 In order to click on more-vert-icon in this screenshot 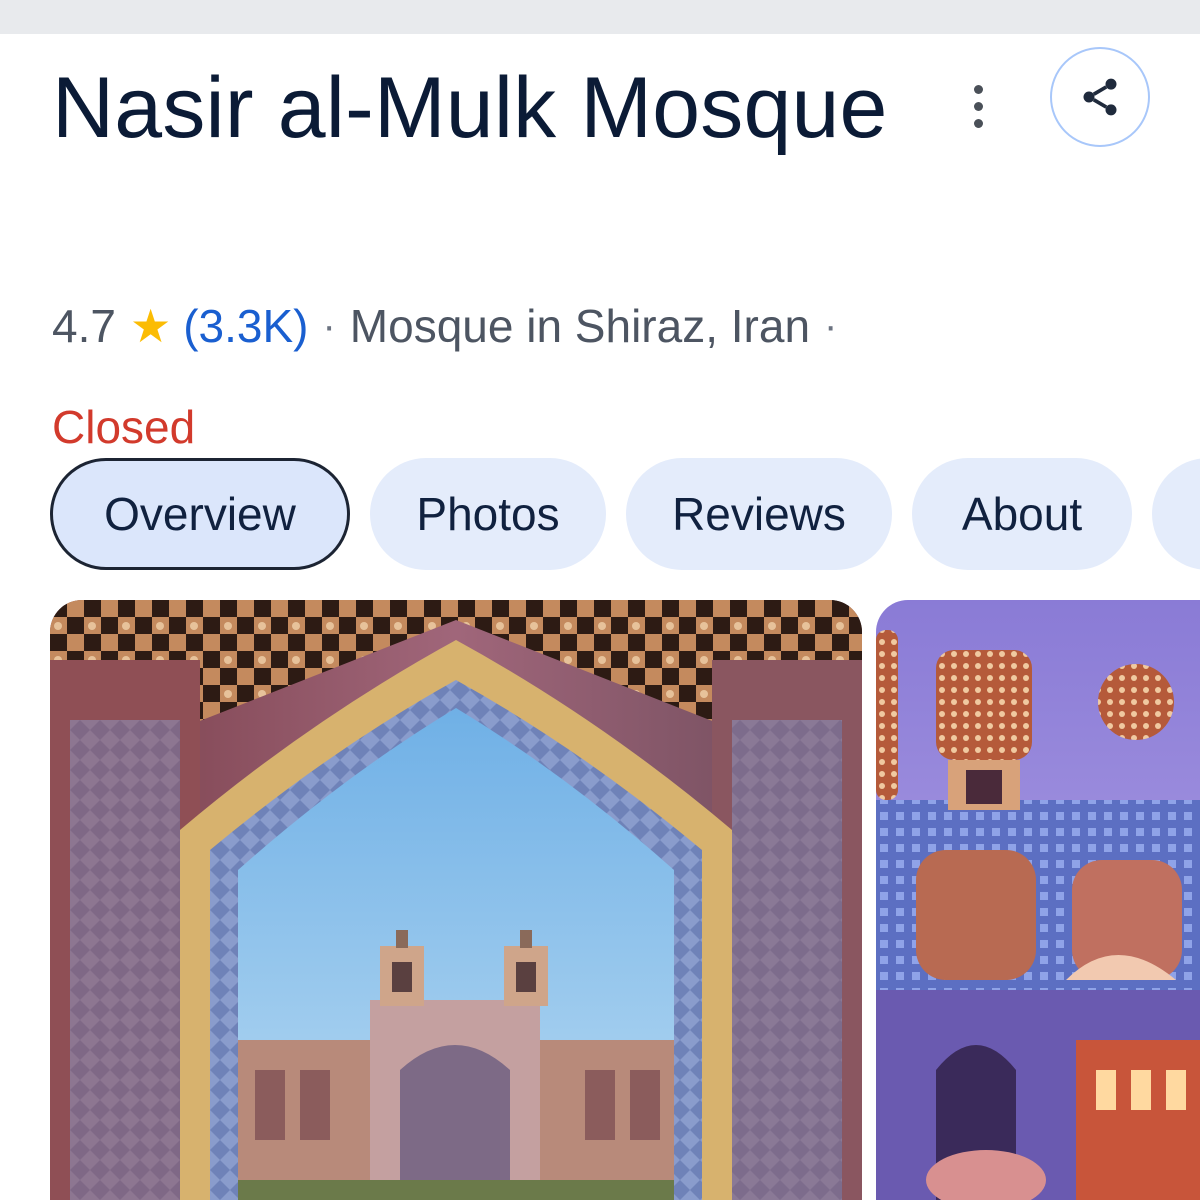, I will do `click(978, 89)`.